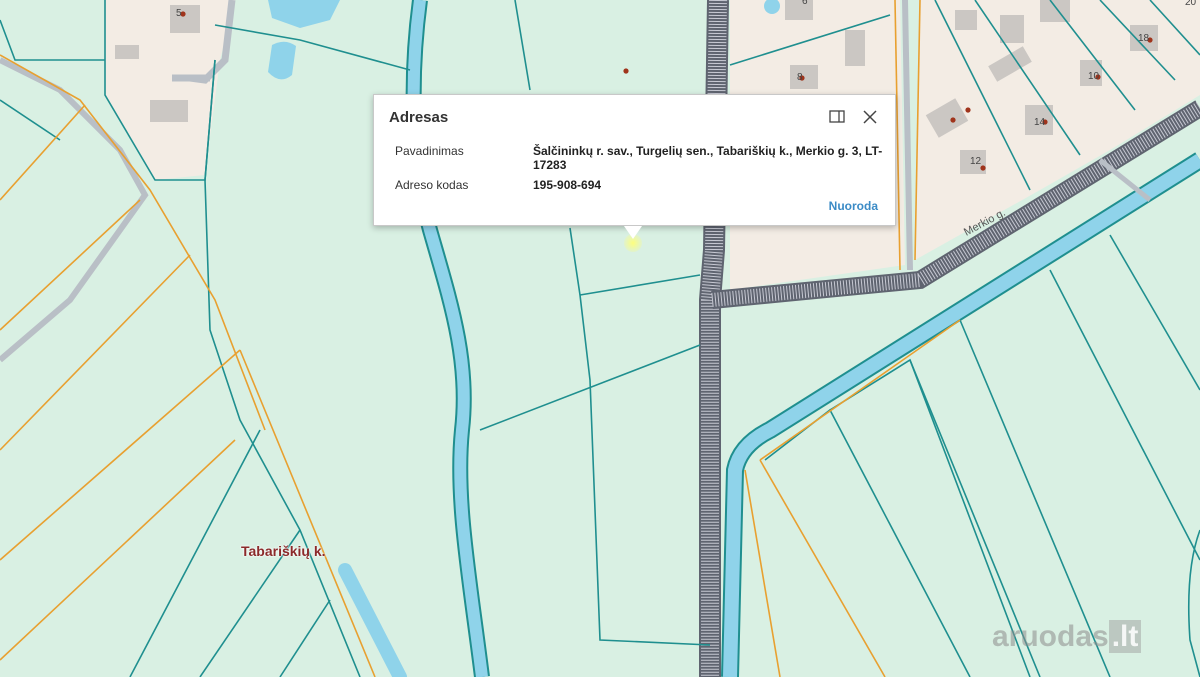 This screenshot has width=1200, height=677. What do you see at coordinates (283, 551) in the screenshot?
I see `place-label: Tabariškių k.` at bounding box center [283, 551].